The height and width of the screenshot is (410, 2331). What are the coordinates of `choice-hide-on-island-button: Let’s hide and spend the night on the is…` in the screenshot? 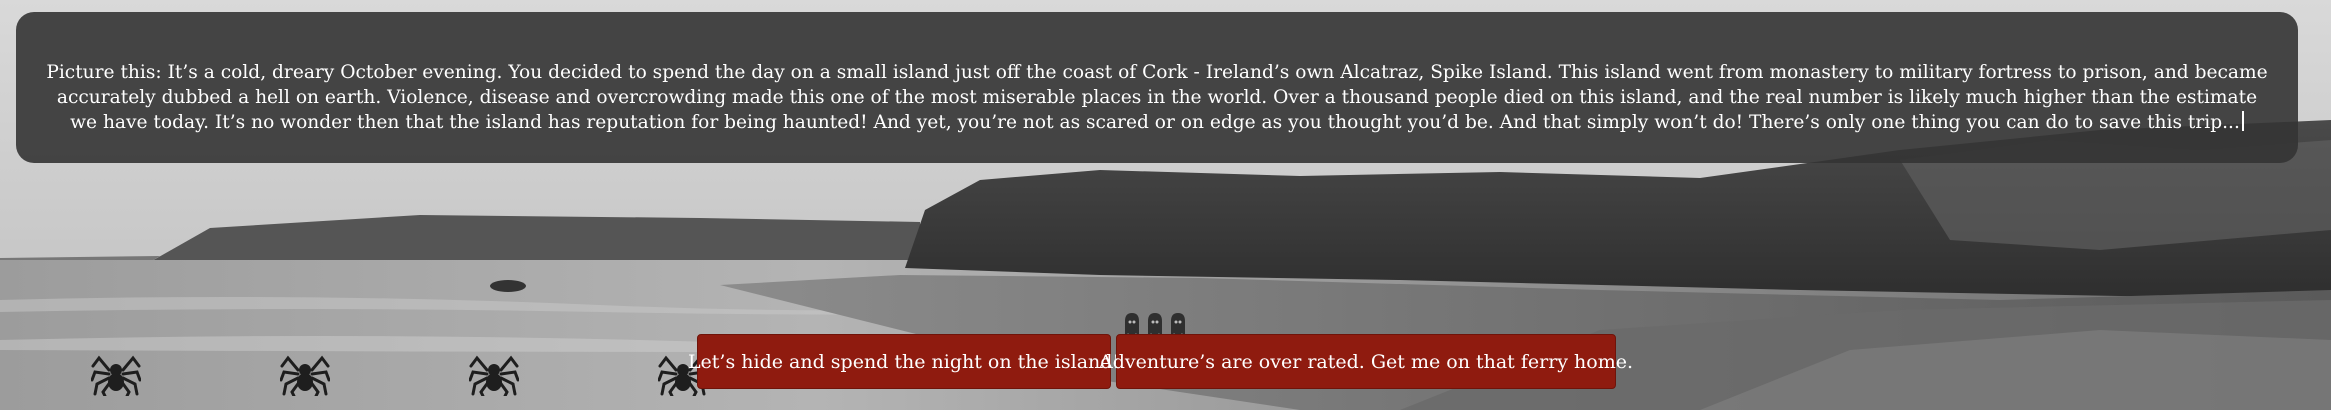 It's located at (904, 361).